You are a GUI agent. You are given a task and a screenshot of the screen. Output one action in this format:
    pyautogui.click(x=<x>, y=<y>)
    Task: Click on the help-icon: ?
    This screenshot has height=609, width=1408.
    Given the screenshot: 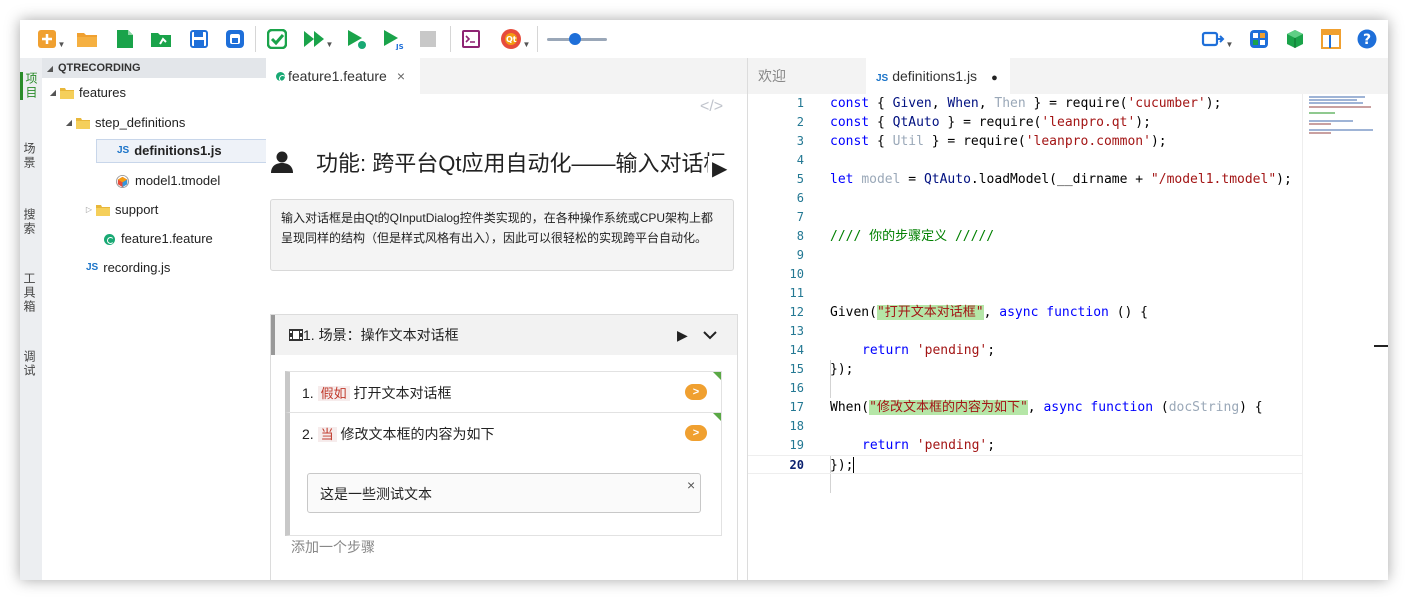 What is the action you would take?
    pyautogui.click(x=1367, y=39)
    